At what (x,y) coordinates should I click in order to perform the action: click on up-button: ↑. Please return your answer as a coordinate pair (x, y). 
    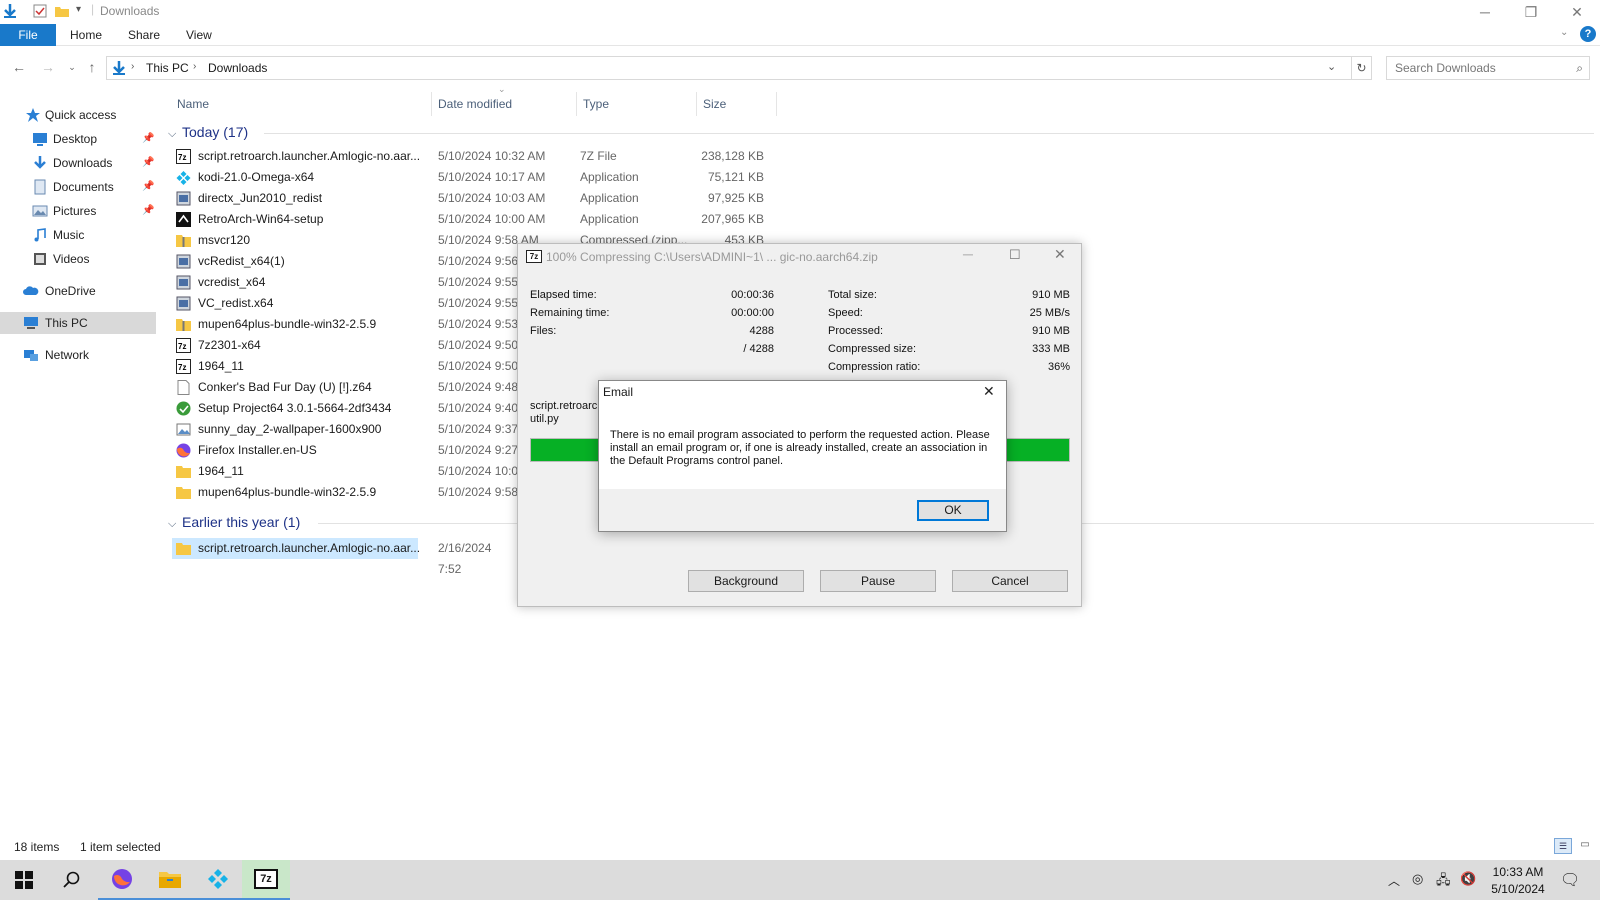
    Looking at the image, I should click on (92, 67).